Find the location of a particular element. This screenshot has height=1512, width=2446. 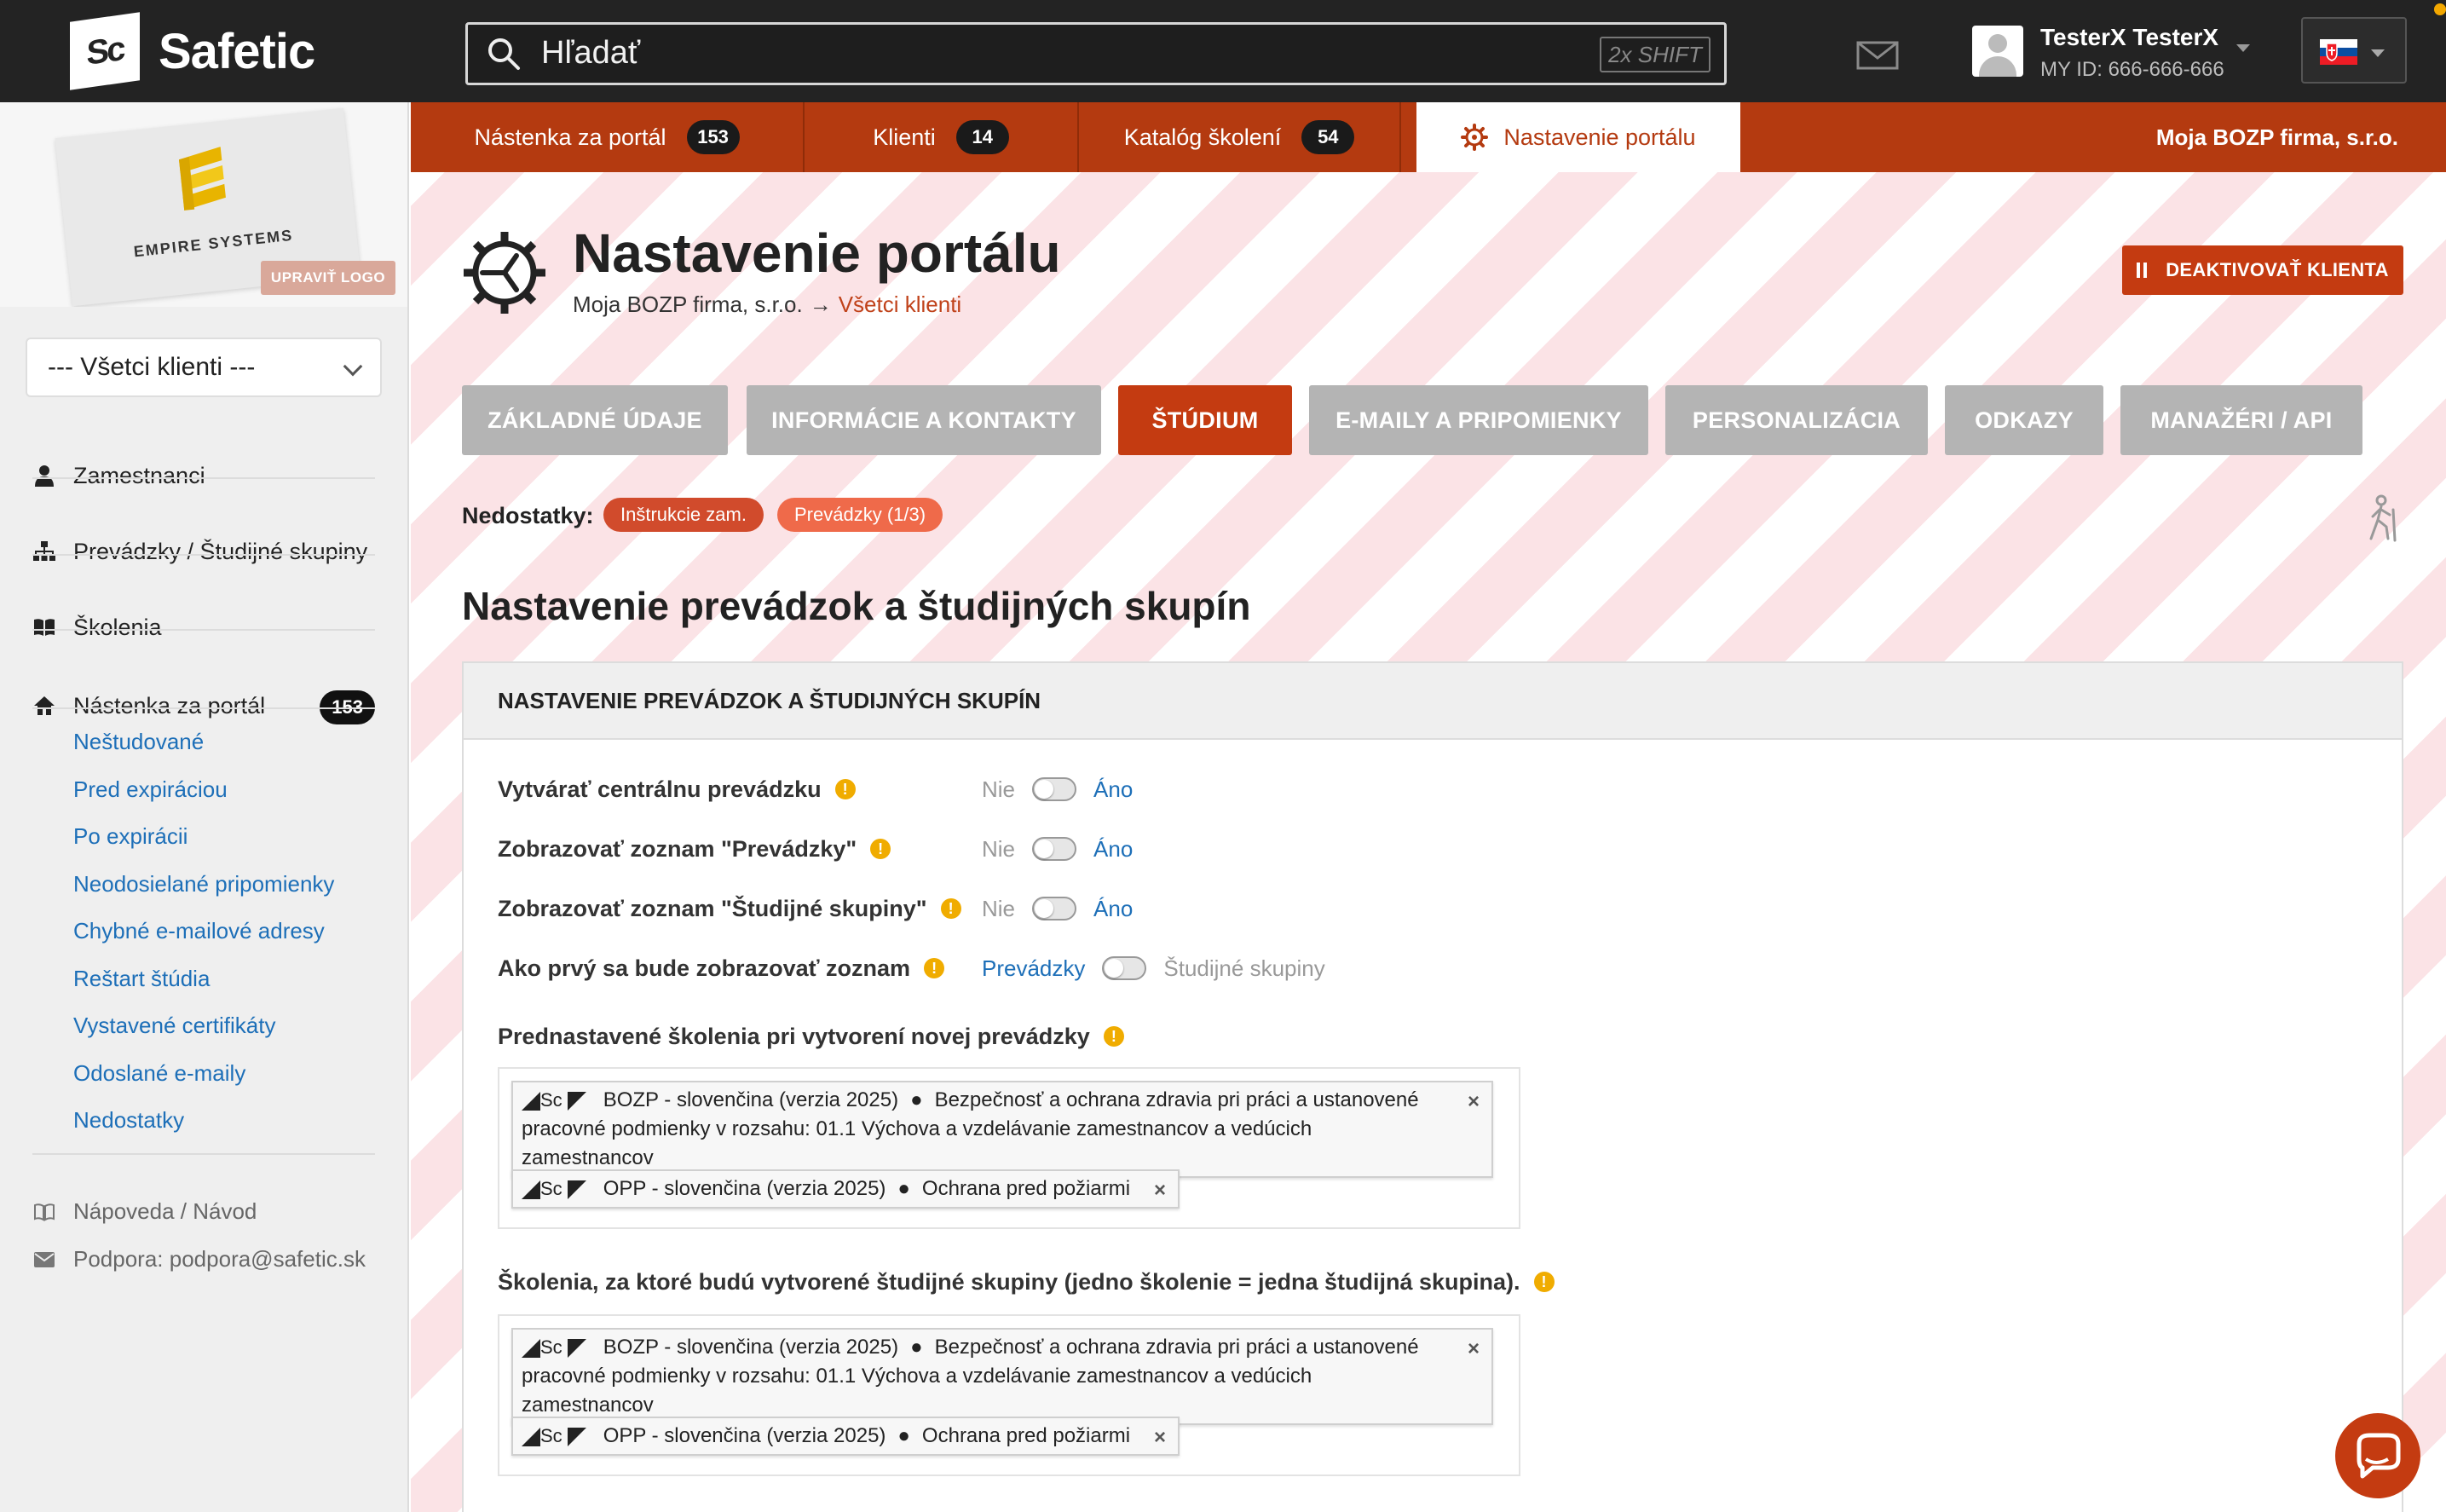

page-title: Nastavenie portálu is located at coordinates (817, 253).